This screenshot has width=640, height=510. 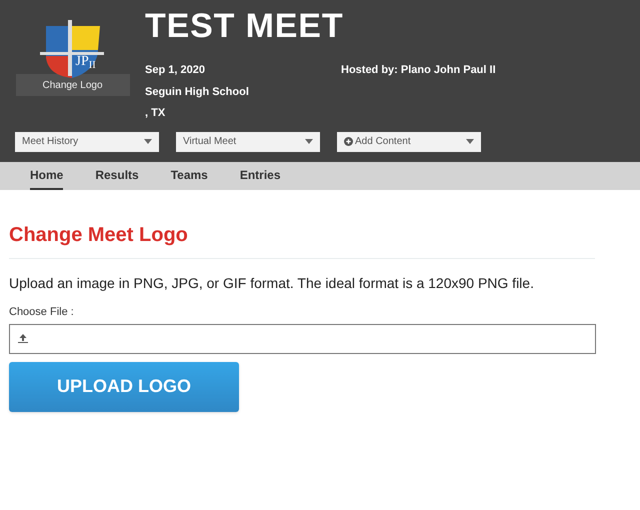 What do you see at coordinates (418, 70) in the screenshot?
I see `meet-host: Hosted by: Plano John Paul II` at bounding box center [418, 70].